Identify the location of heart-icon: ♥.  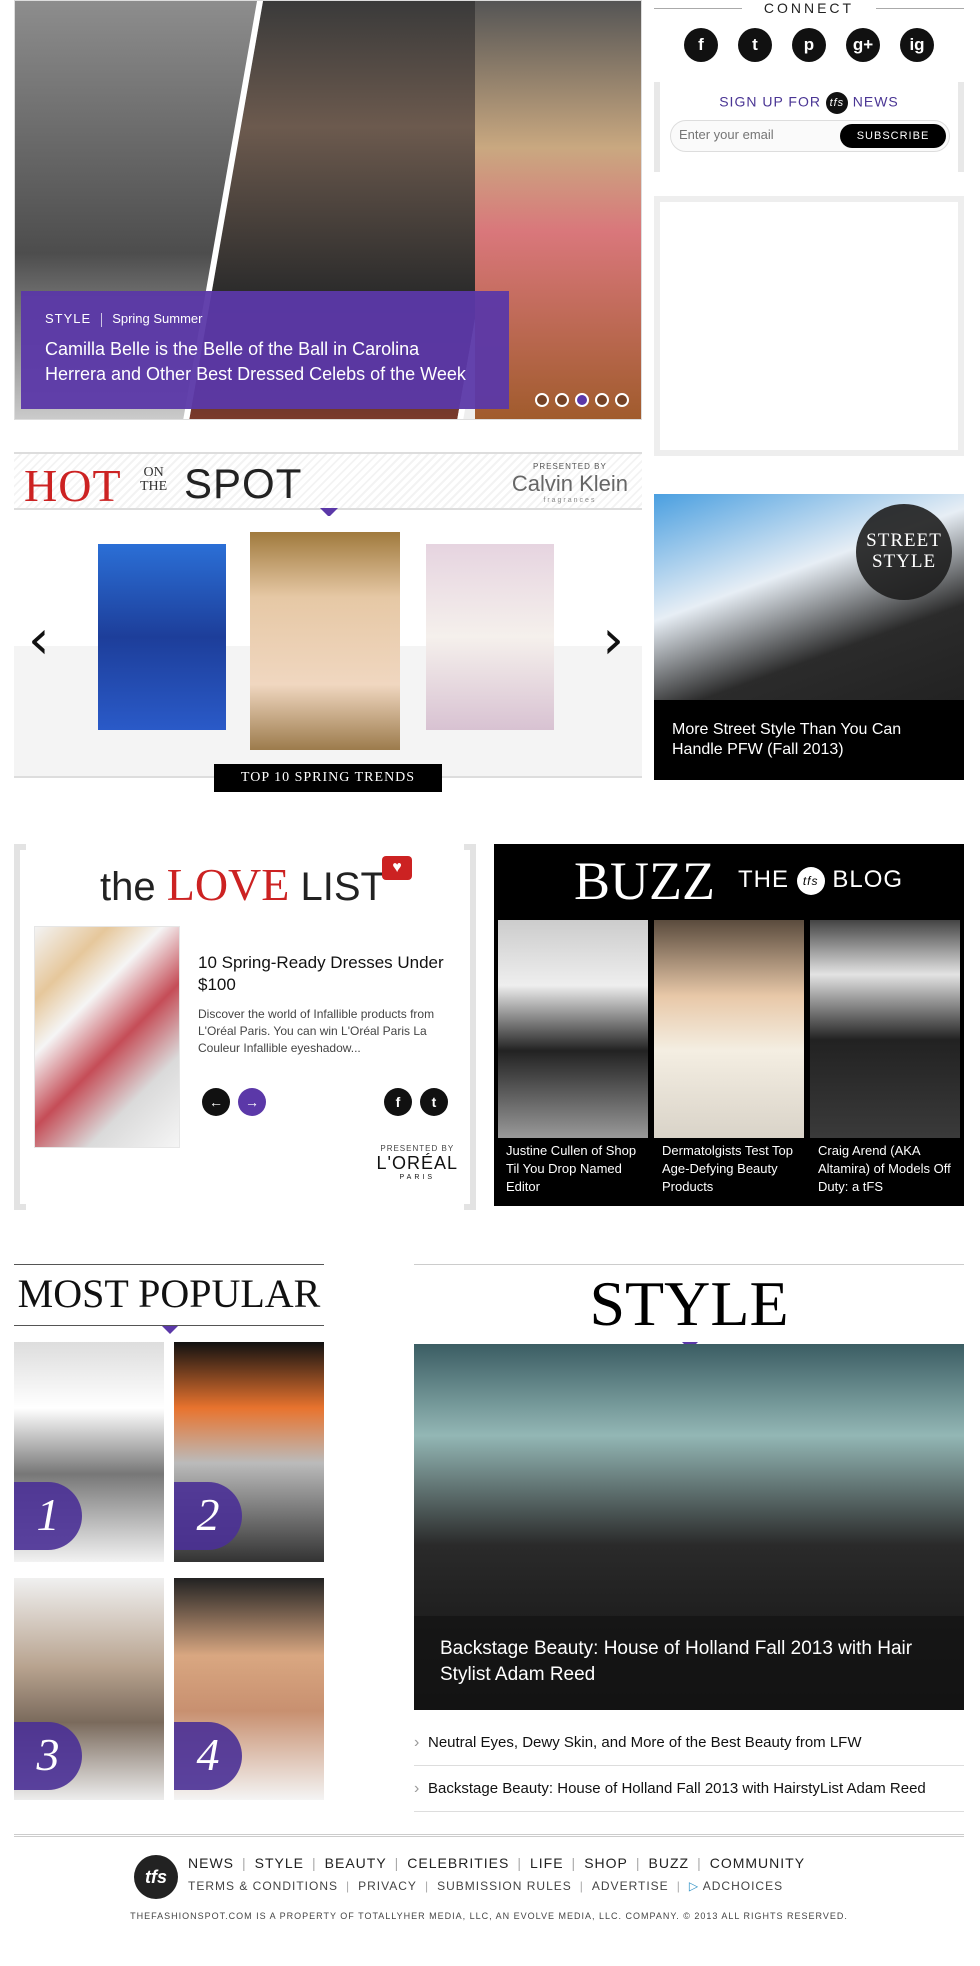
(397, 868).